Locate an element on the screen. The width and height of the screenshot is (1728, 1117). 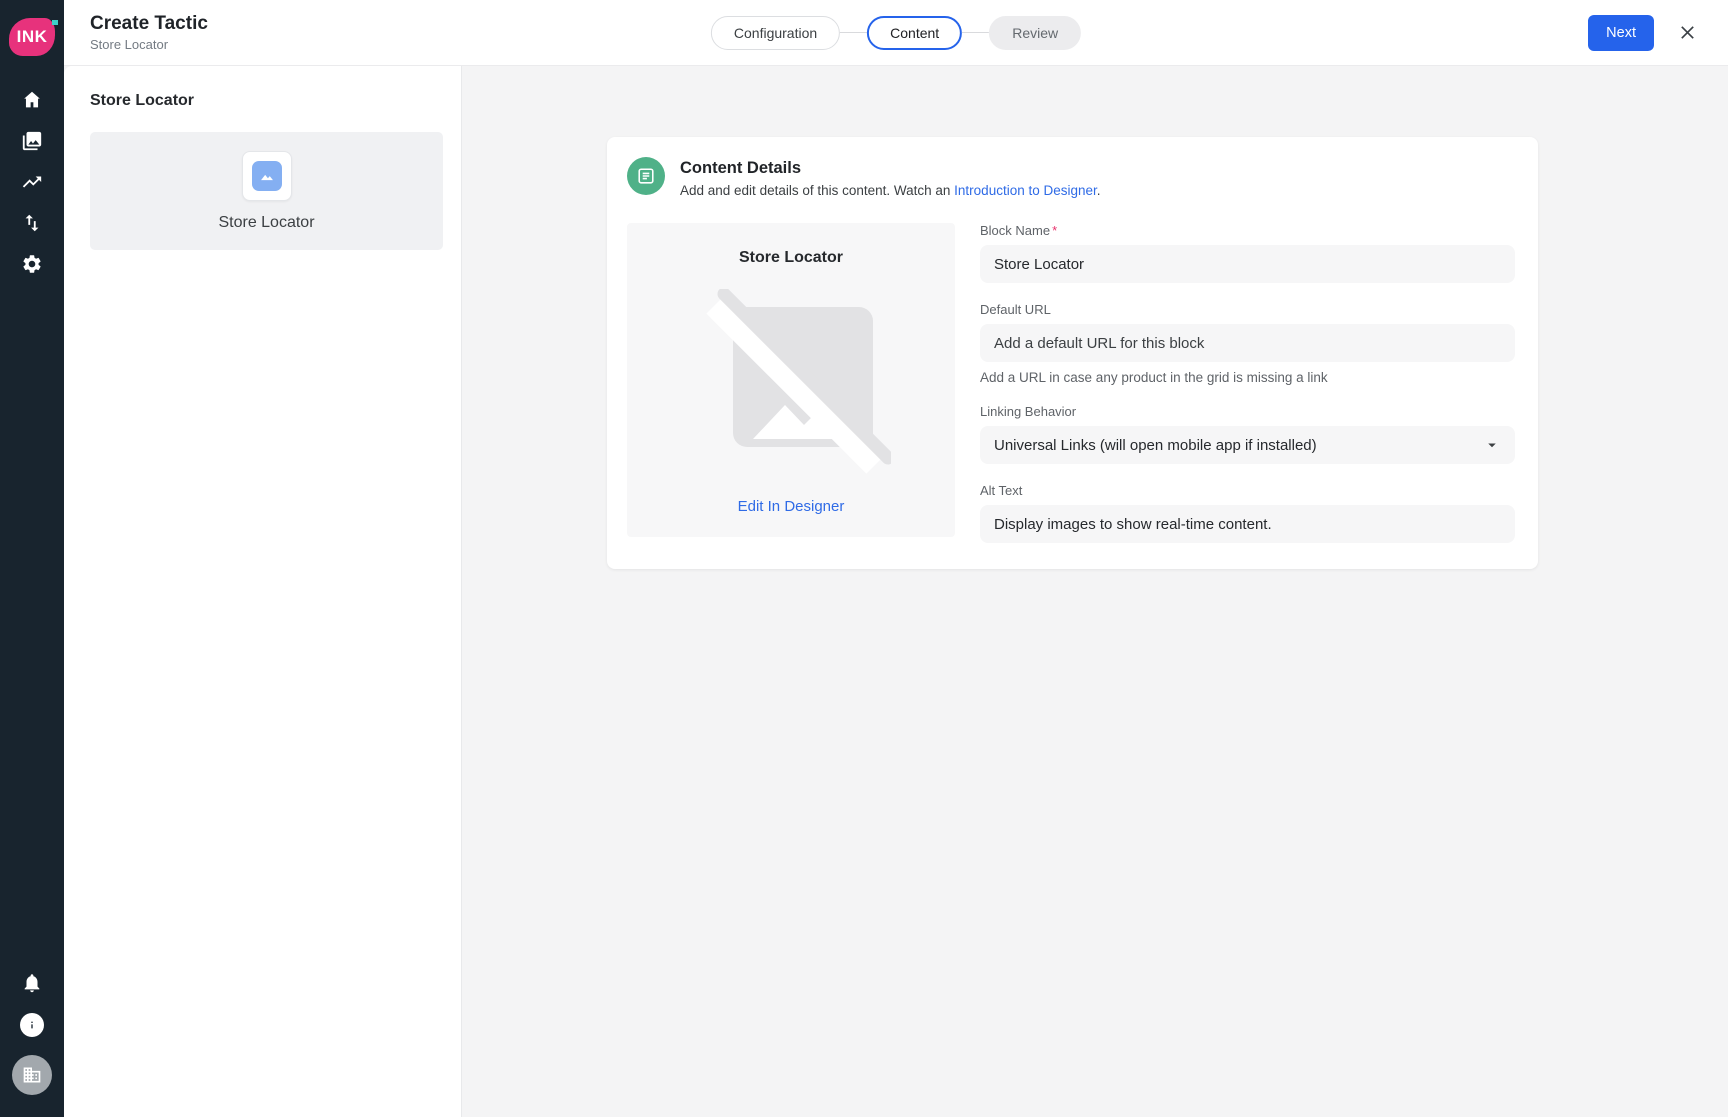
broken-image-icon is located at coordinates (793, 383).